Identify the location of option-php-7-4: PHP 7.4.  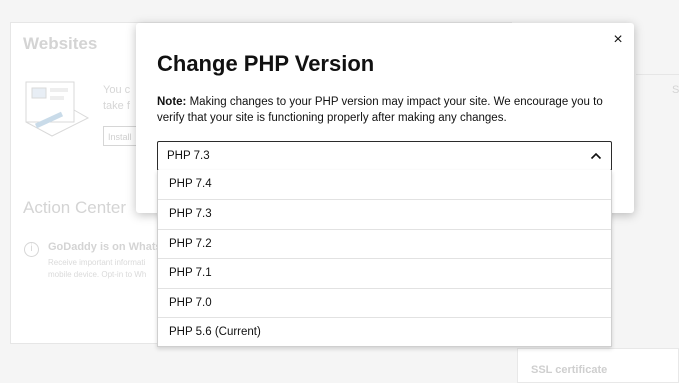
(384, 184).